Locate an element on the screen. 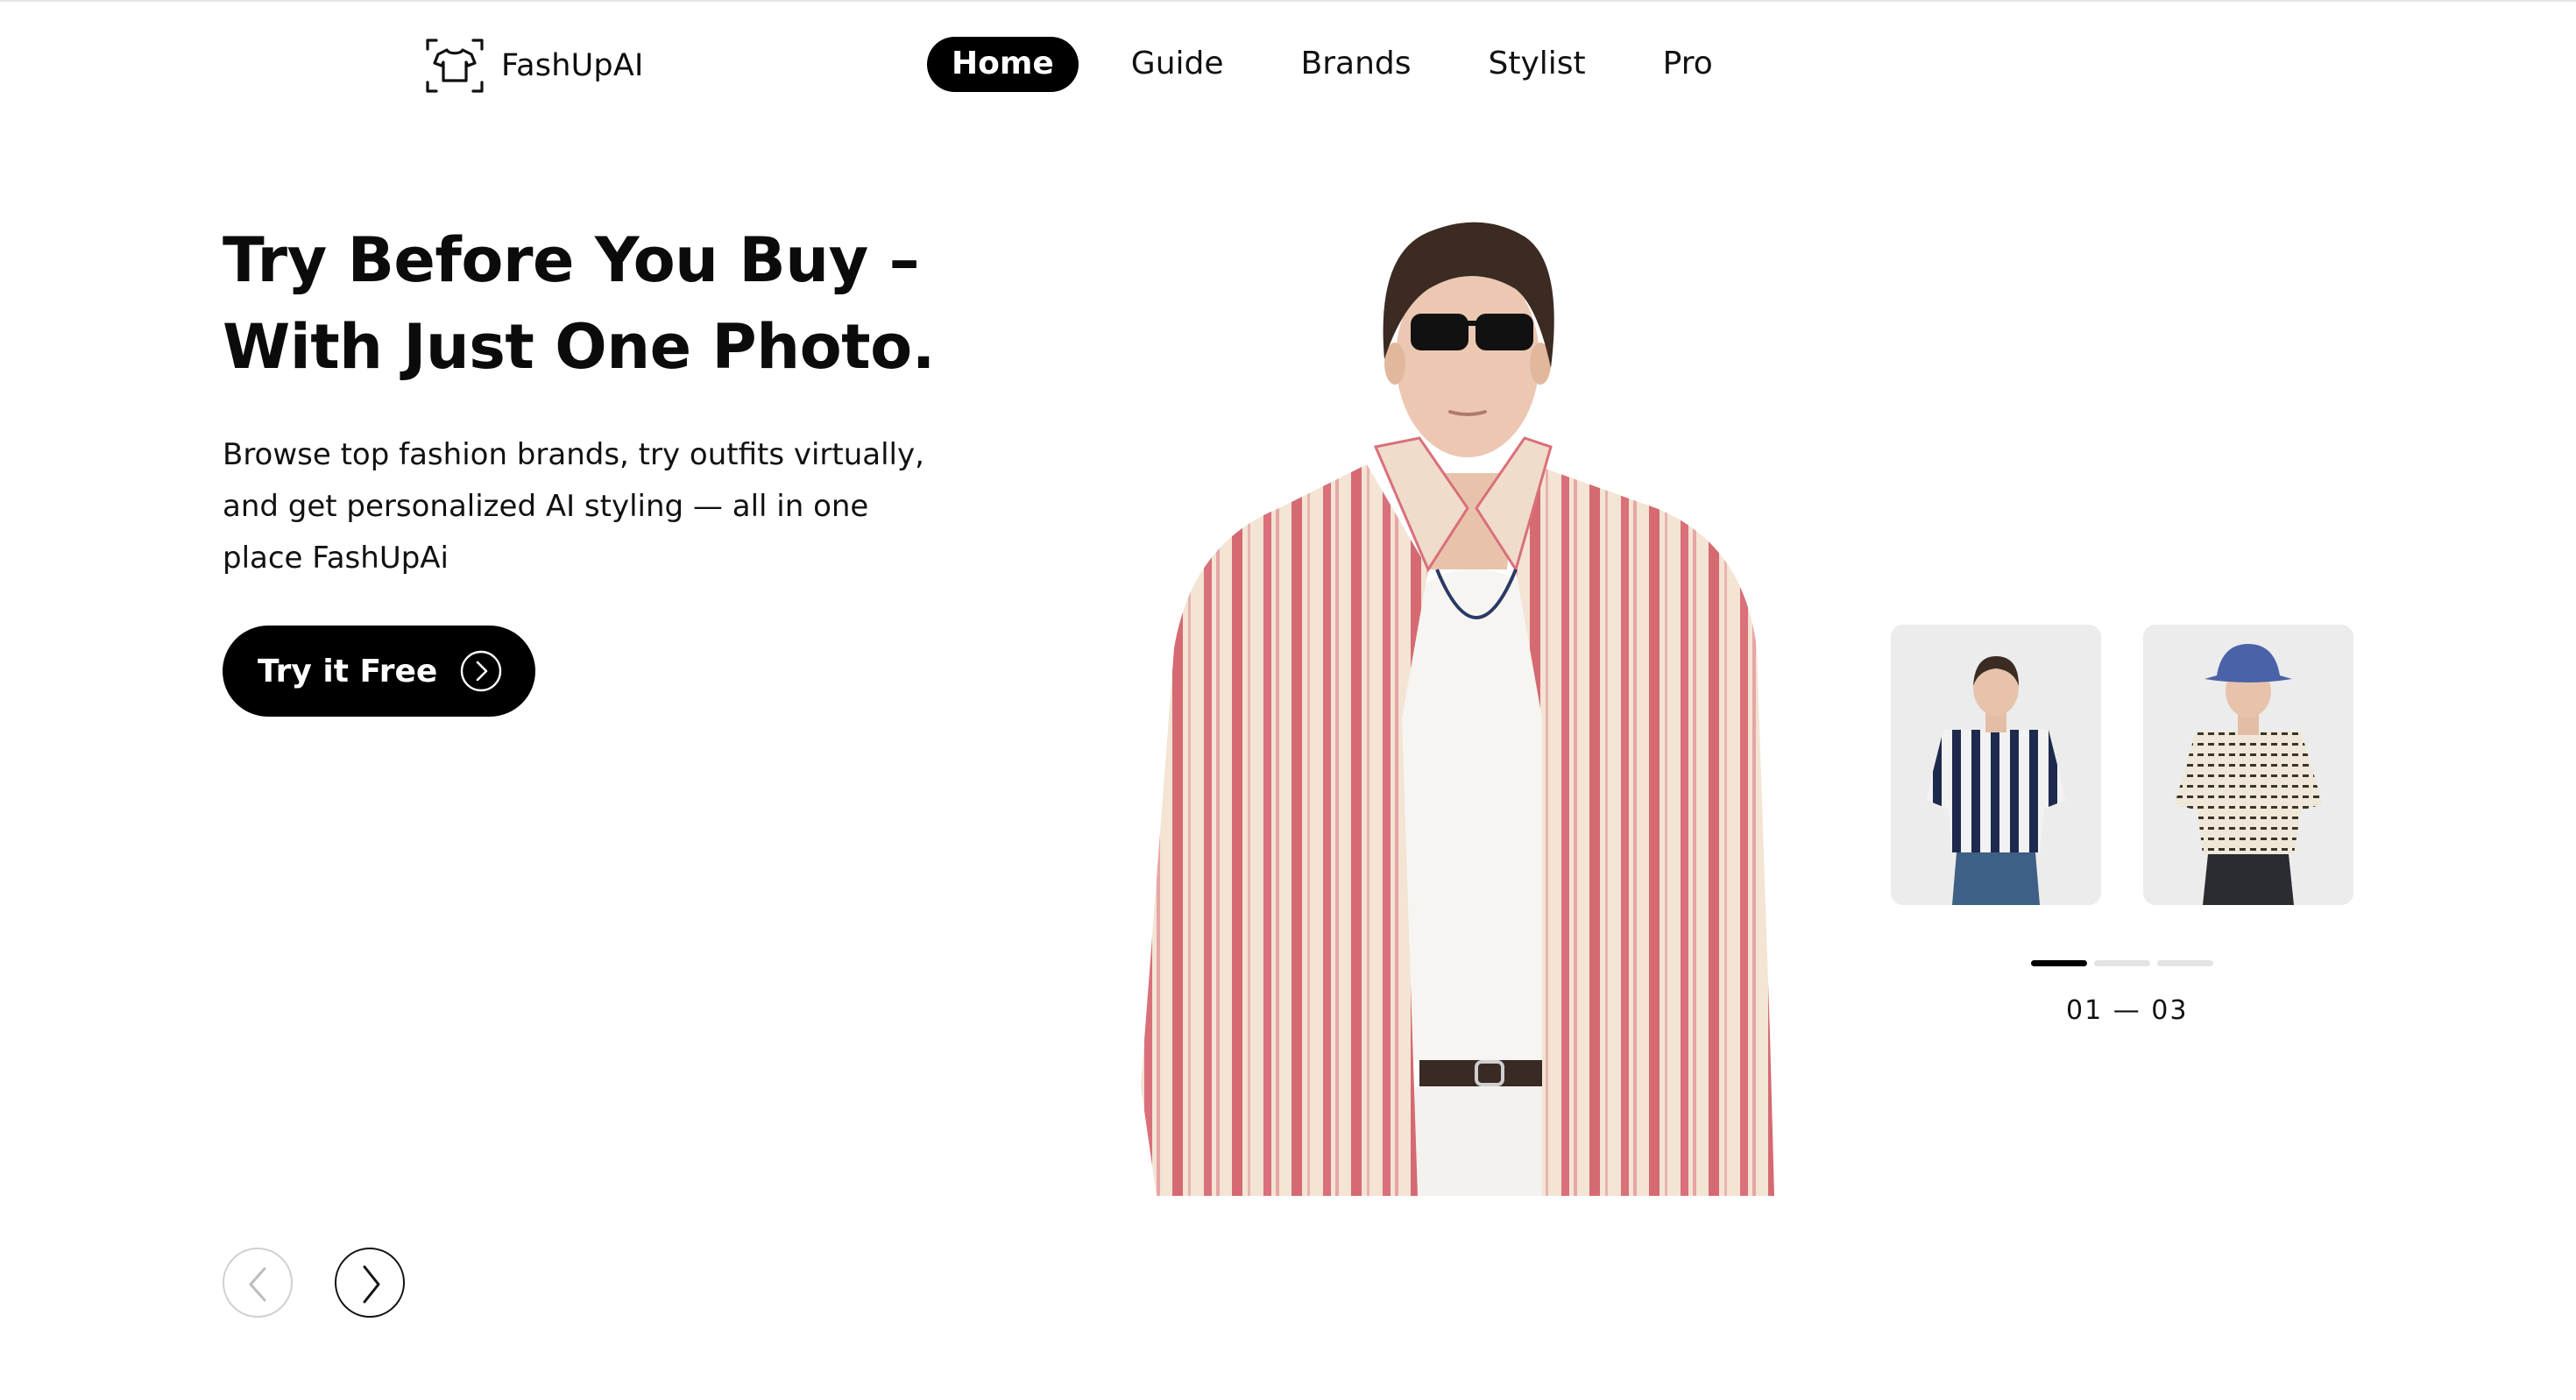 The image size is (2576, 1400). thumbnail-model-crochet-shirt is located at coordinates (2248, 765).